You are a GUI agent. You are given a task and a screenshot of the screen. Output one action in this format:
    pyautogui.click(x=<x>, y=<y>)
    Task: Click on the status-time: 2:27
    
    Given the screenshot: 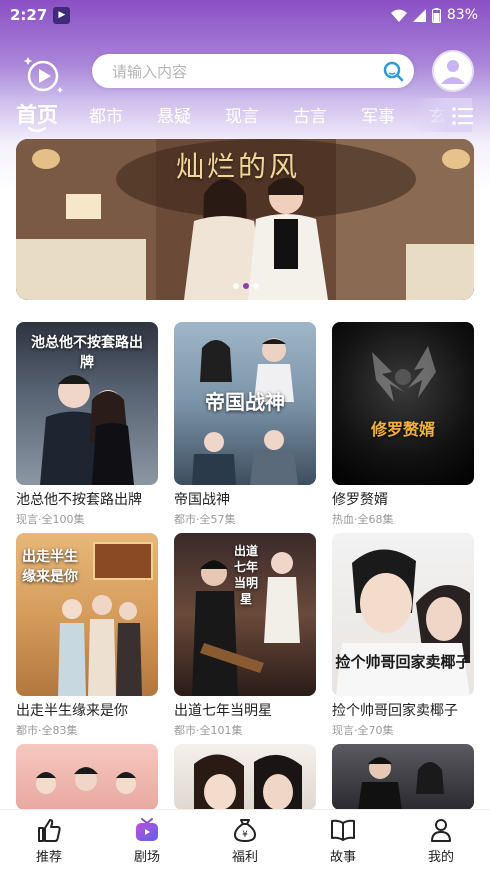 What is the action you would take?
    pyautogui.click(x=29, y=15)
    